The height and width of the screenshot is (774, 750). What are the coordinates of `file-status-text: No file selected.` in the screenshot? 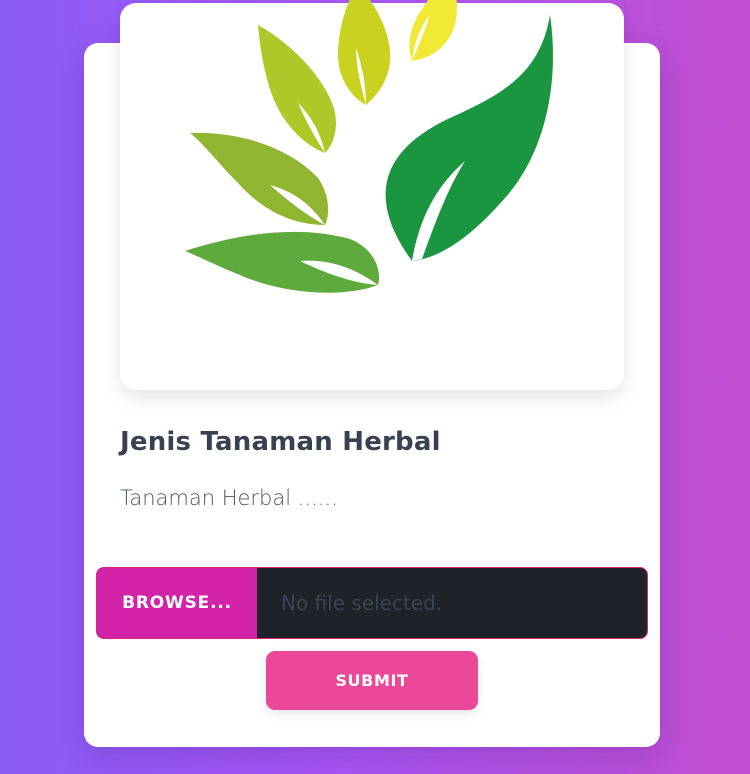 It's located at (362, 603).